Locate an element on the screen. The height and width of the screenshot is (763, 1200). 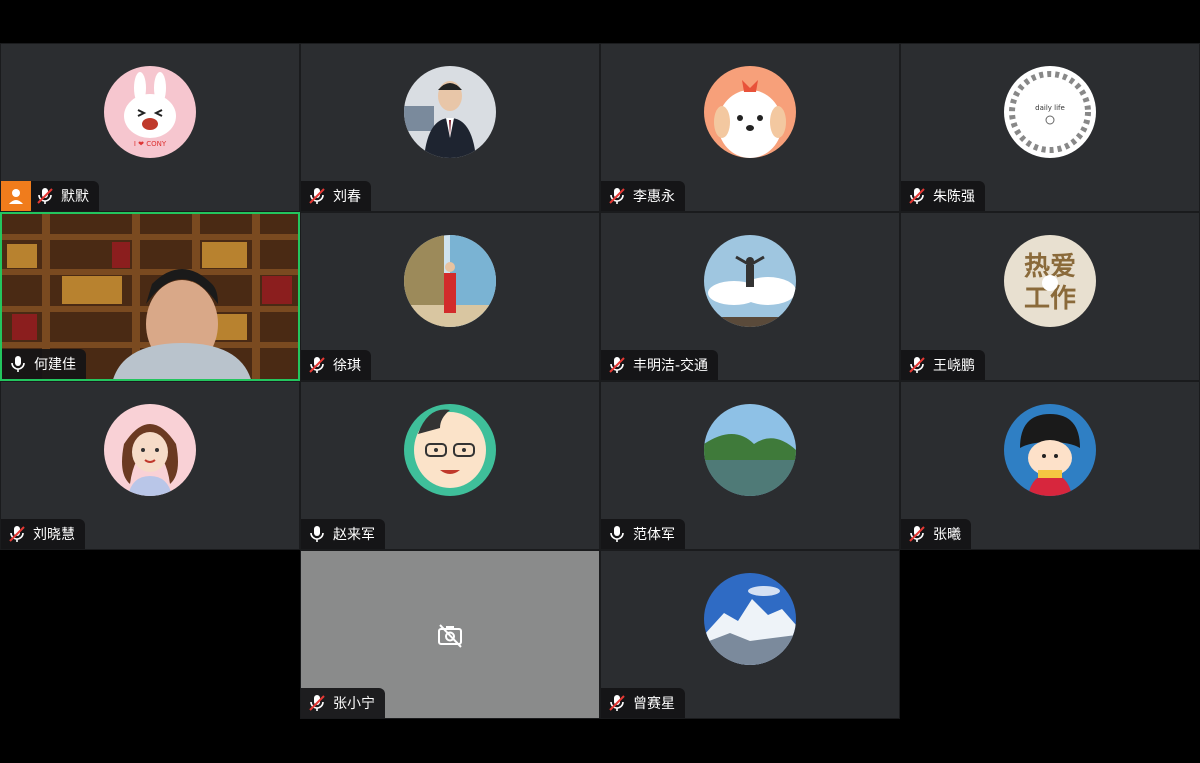
participant-name: 张曦 is located at coordinates (947, 535).